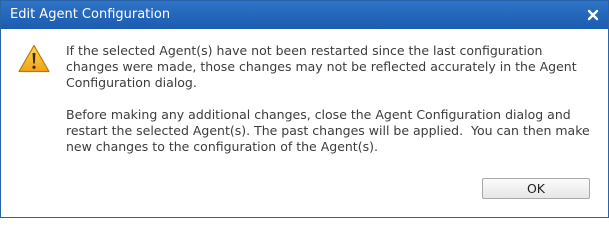  Describe the element at coordinates (90, 14) in the screenshot. I see `dialog-title: Edit Agent Configuration` at that location.